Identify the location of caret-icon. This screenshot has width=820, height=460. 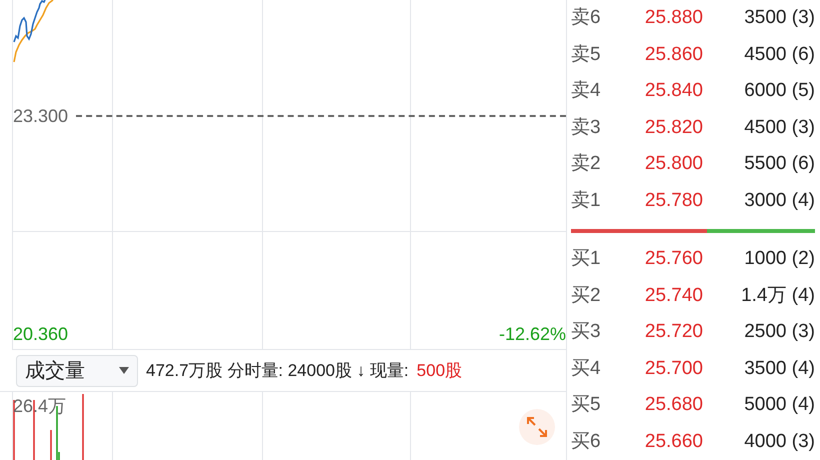
(124, 370).